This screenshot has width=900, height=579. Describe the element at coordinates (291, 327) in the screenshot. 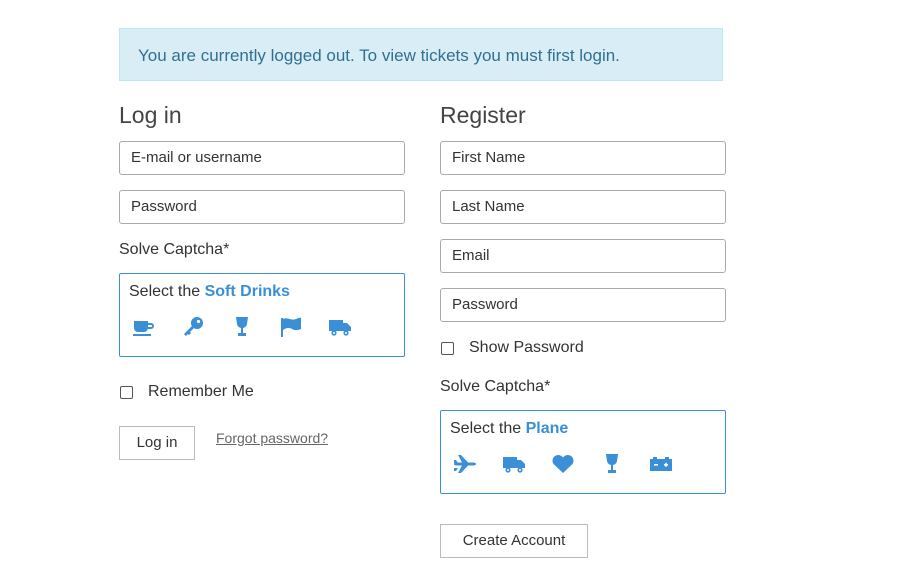

I see `flag-icon` at that location.